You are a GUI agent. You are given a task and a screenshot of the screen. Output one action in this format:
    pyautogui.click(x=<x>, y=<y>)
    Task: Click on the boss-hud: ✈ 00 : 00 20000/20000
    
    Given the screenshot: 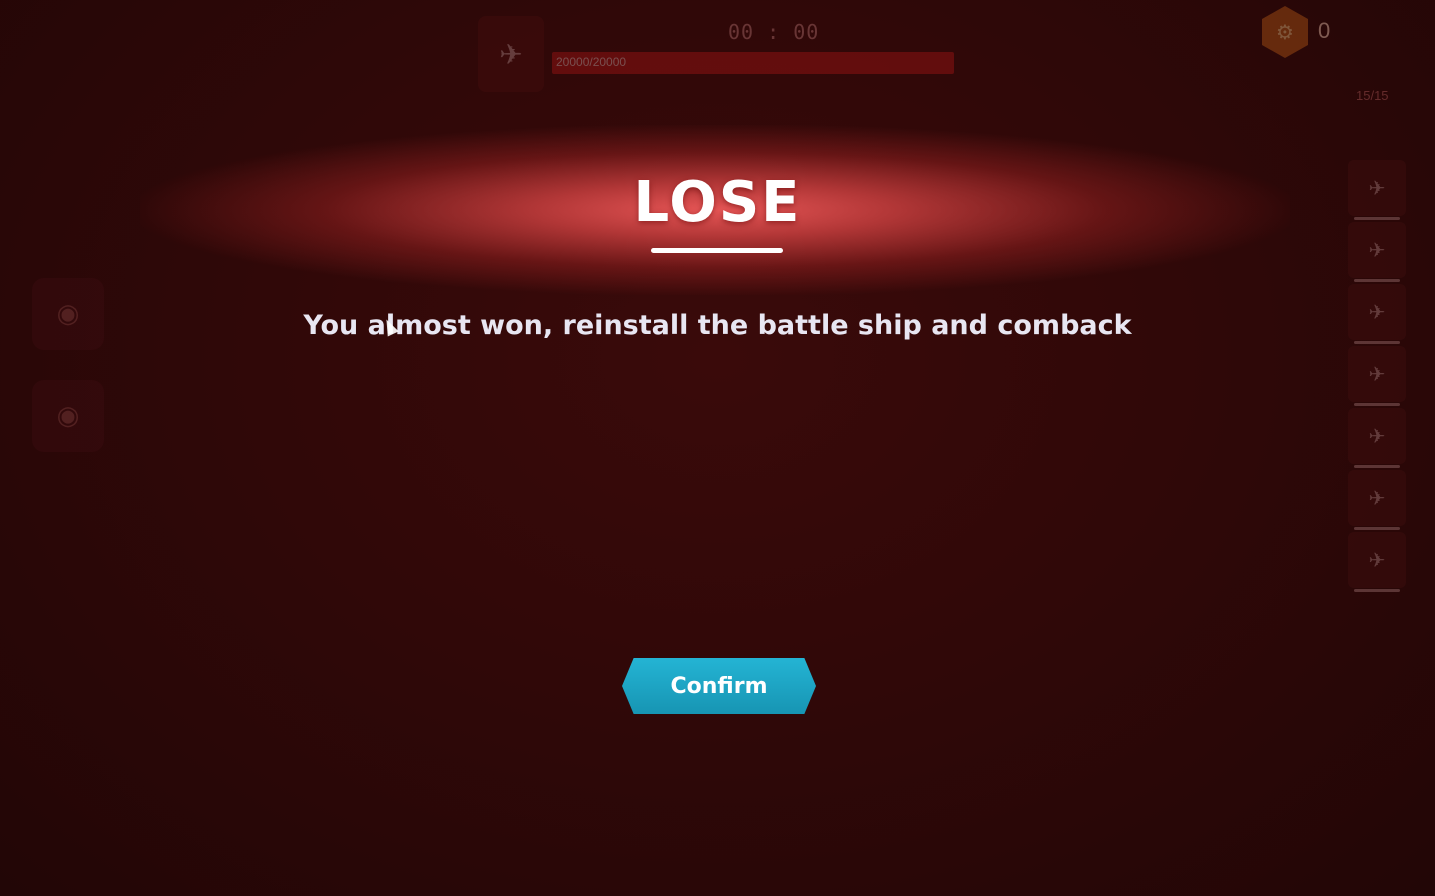 What is the action you would take?
    pyautogui.click(x=718, y=53)
    